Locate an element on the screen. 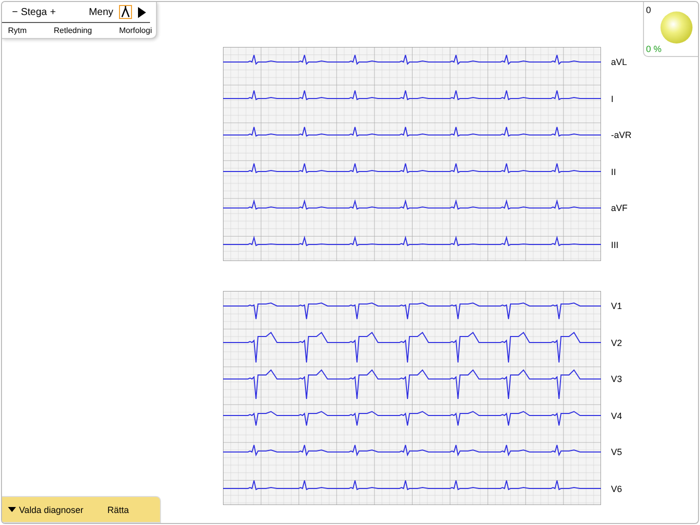 Image resolution: width=700 pixels, height=525 pixels. play-icon is located at coordinates (142, 12).